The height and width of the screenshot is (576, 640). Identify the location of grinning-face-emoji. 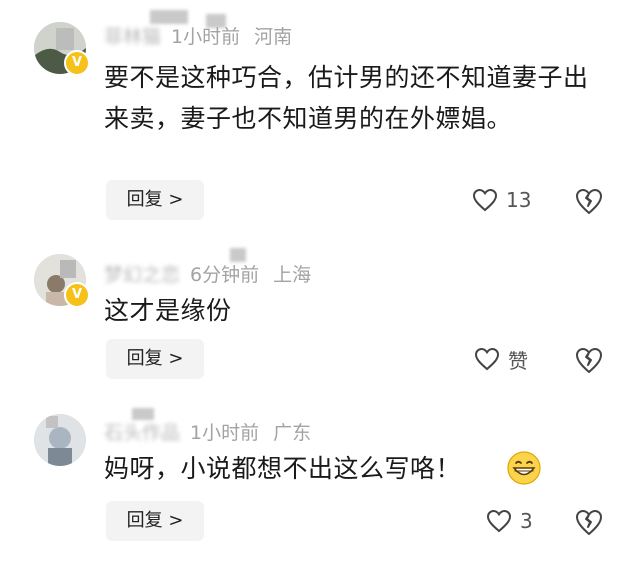
(524, 468).